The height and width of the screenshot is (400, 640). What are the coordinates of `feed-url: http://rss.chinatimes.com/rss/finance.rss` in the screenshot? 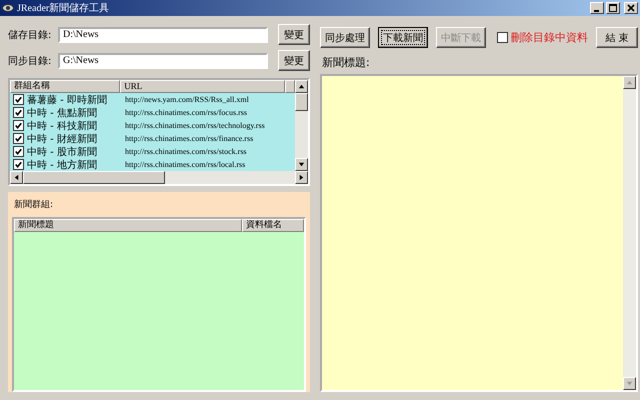 It's located at (189, 138).